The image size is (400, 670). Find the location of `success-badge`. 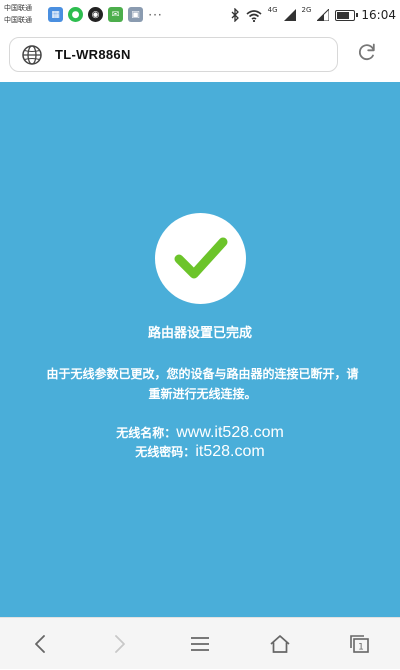

success-badge is located at coordinates (200, 258).